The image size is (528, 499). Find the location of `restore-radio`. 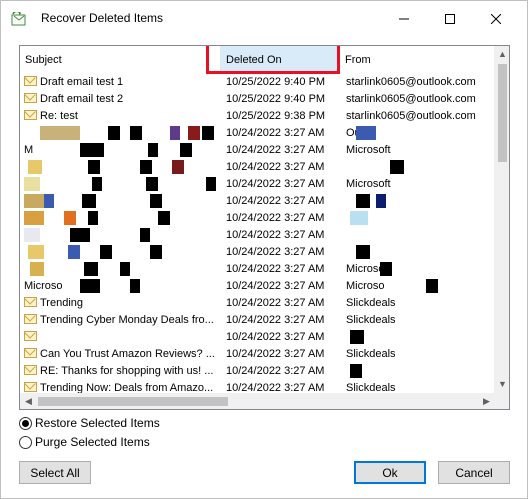

restore-radio is located at coordinates (25, 423).